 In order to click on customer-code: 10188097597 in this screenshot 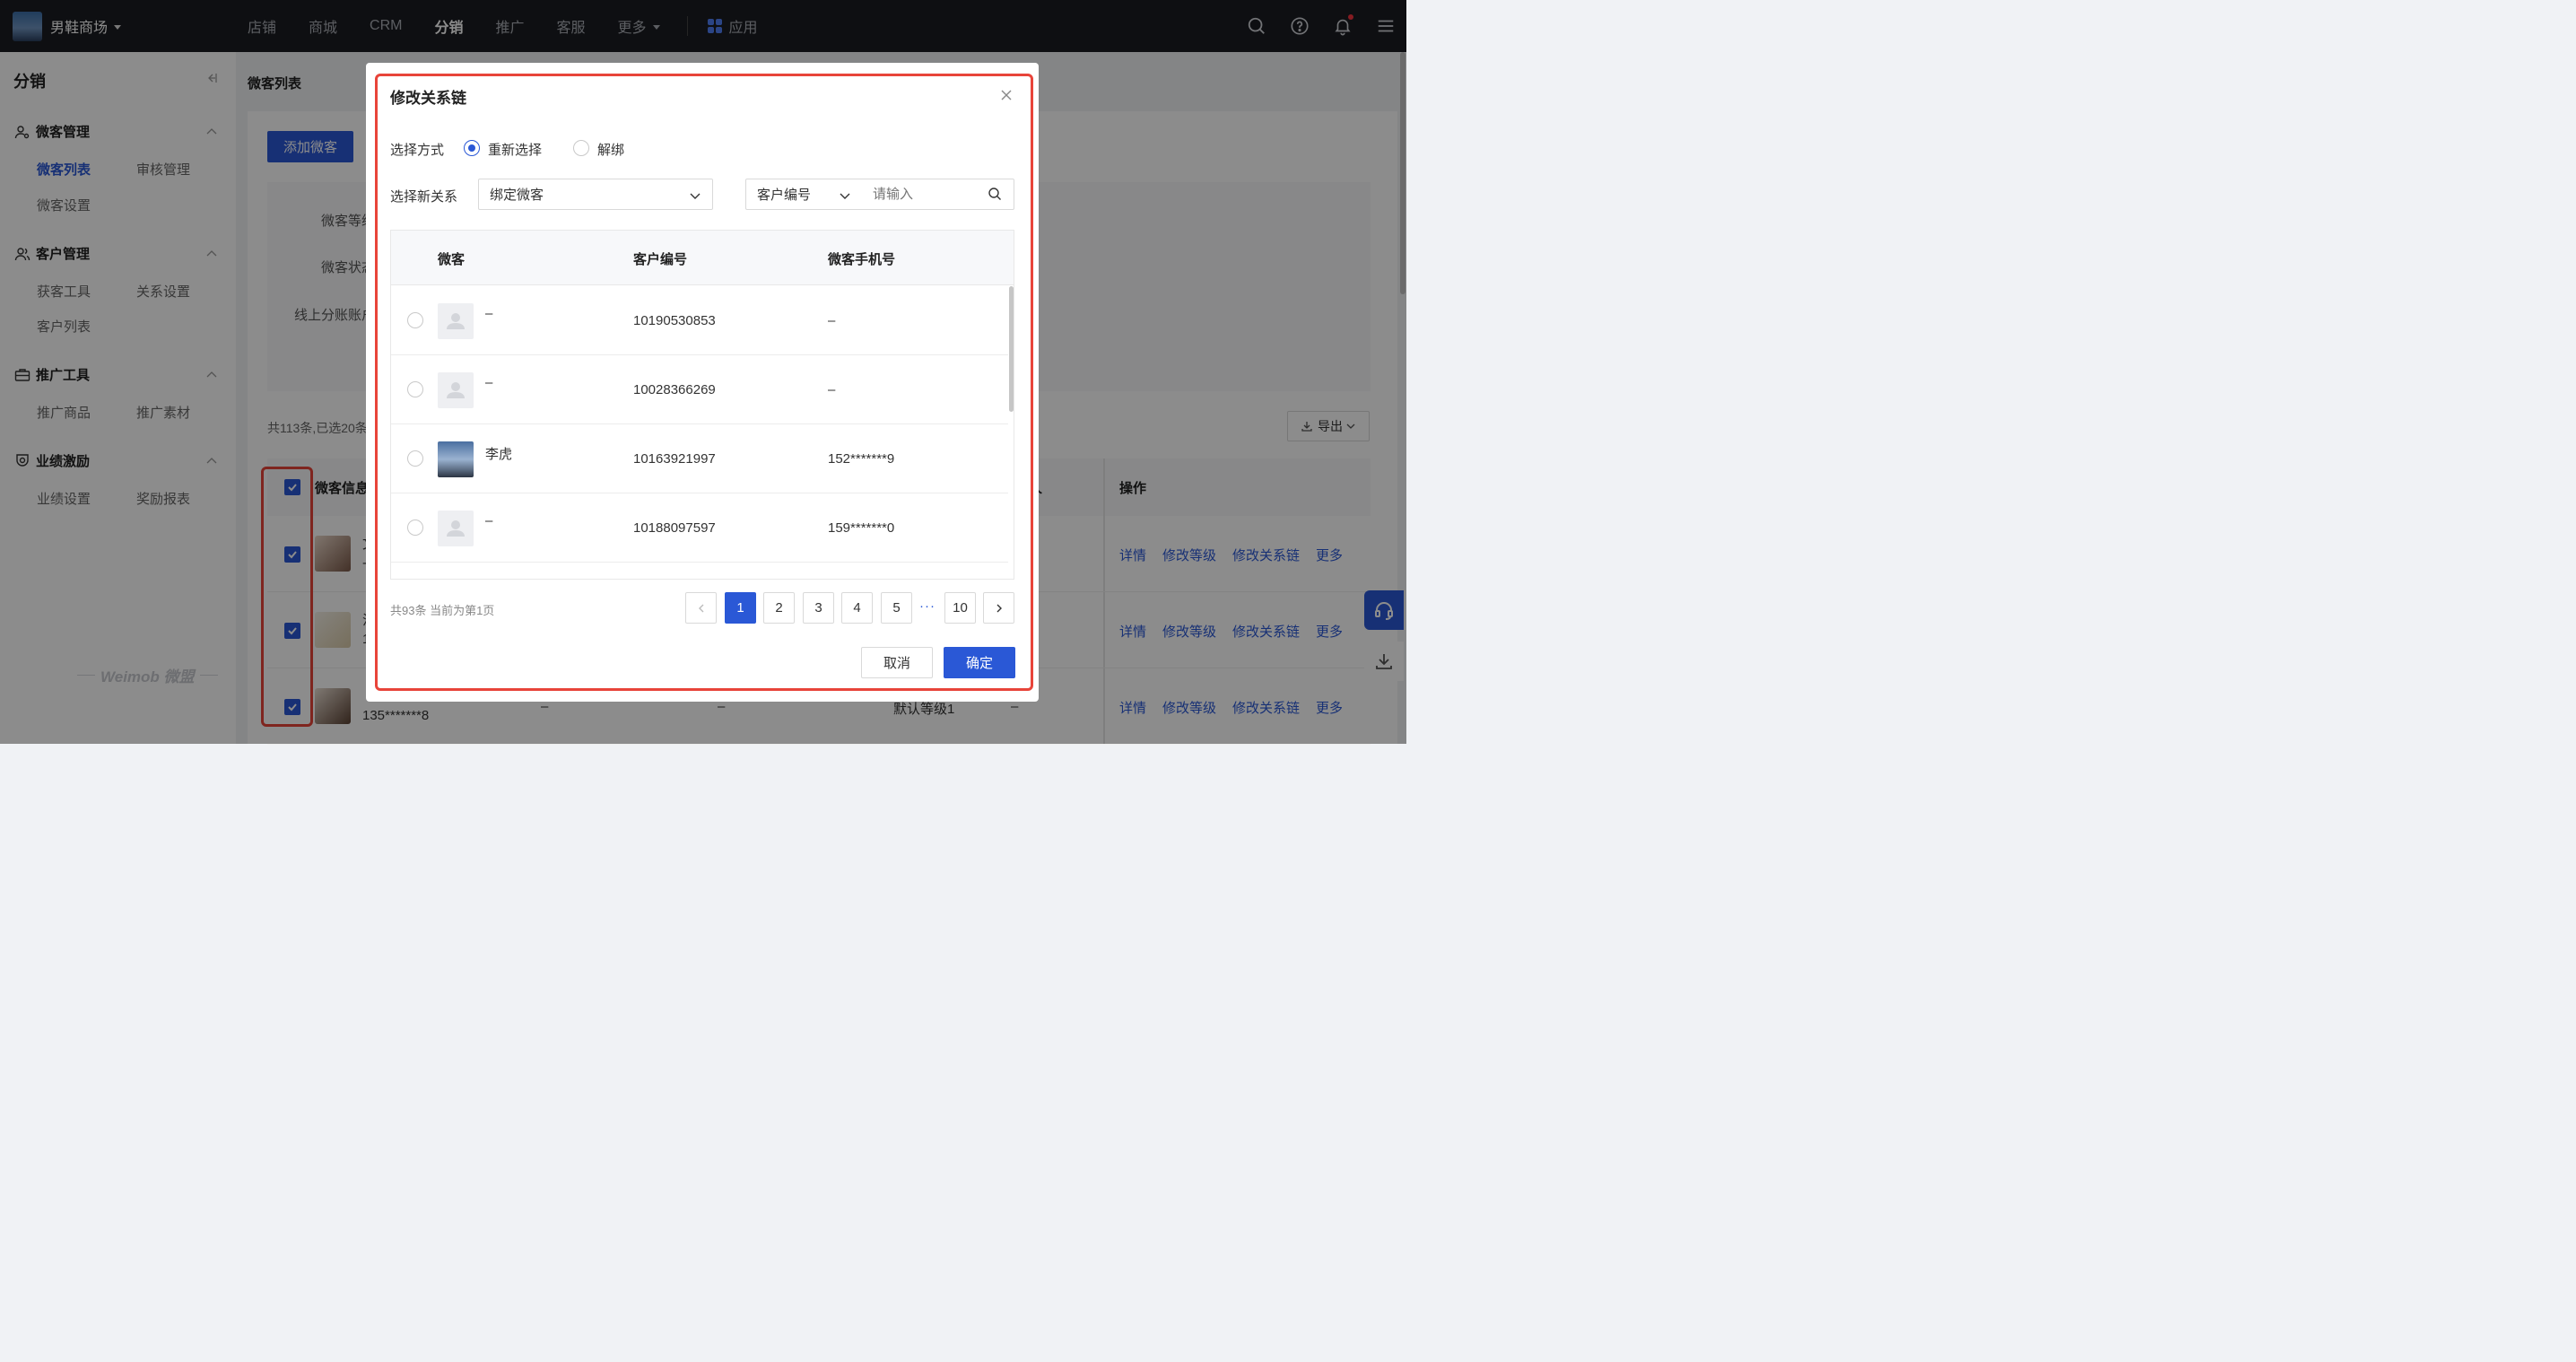, I will do `click(674, 528)`.